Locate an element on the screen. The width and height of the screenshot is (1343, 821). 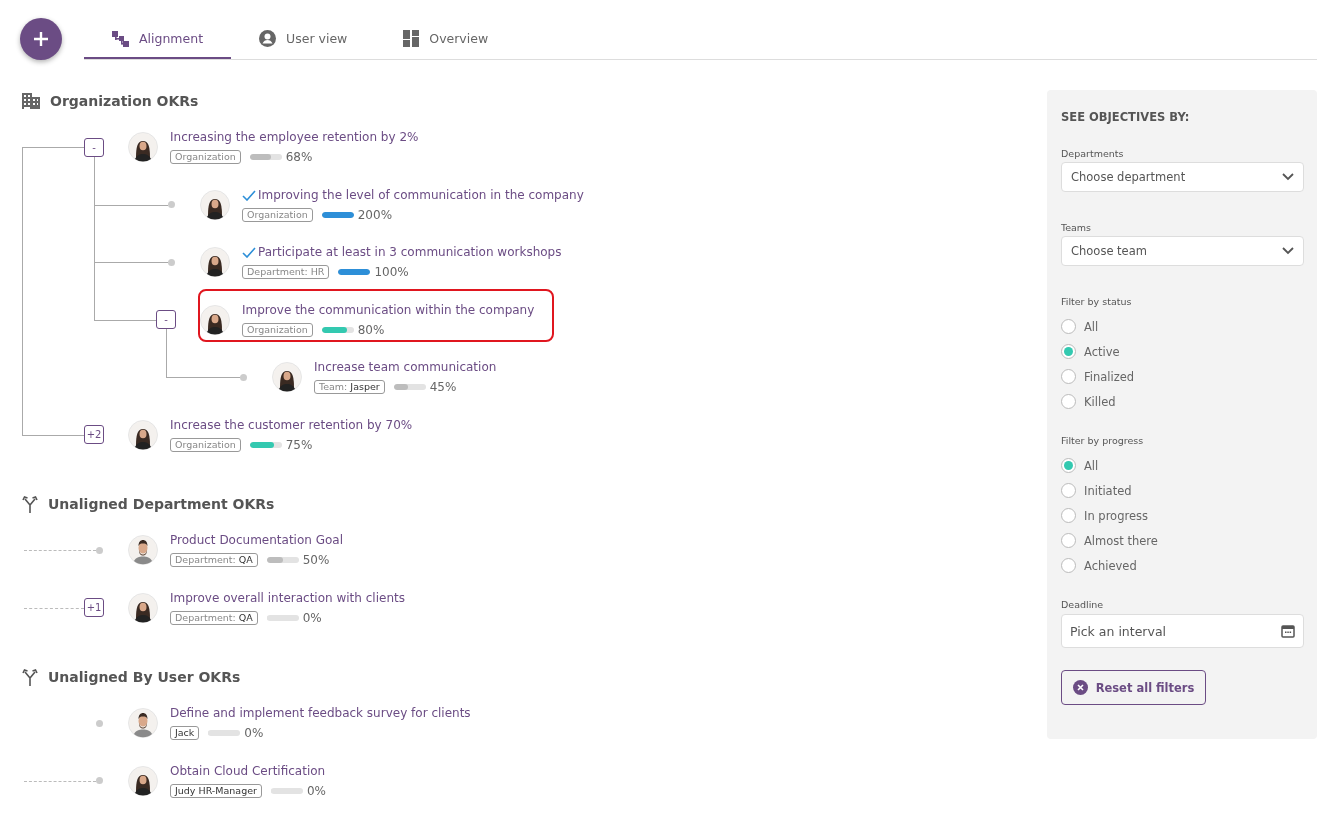
section-title: Organization OKRs is located at coordinates (124, 101).